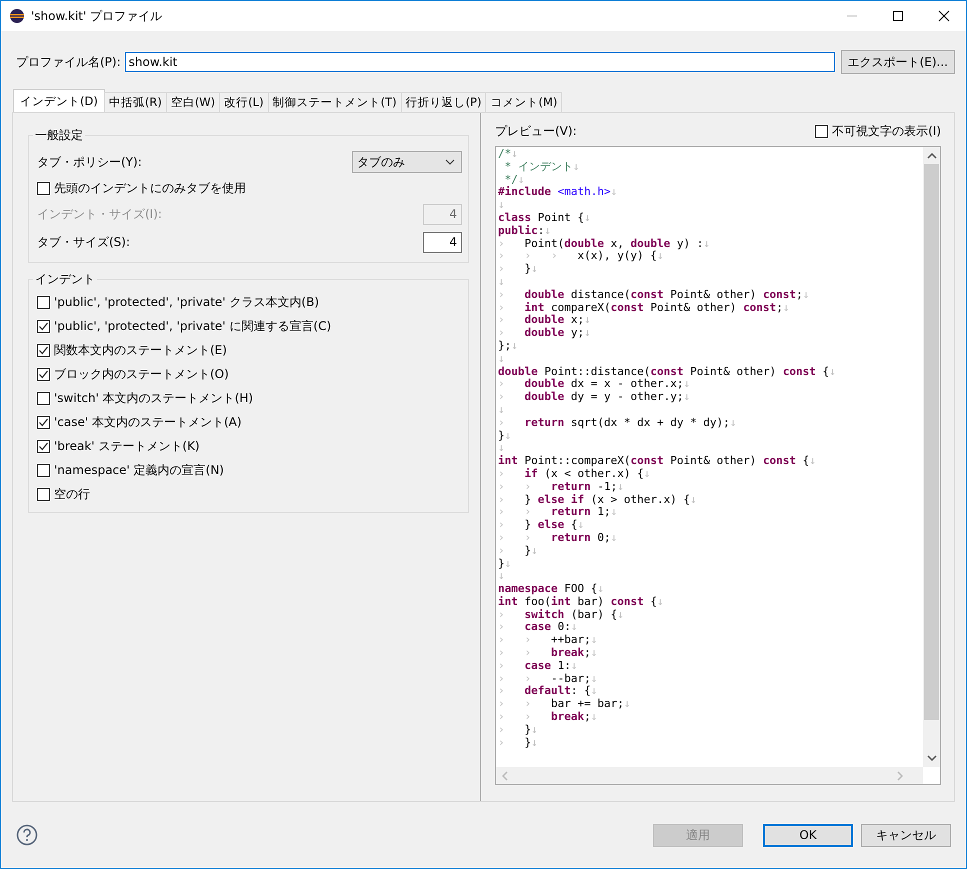 The height and width of the screenshot is (869, 967). I want to click on checkbox-label: 'public', 'protected', 'private' クラス本文内(B), so click(187, 302).